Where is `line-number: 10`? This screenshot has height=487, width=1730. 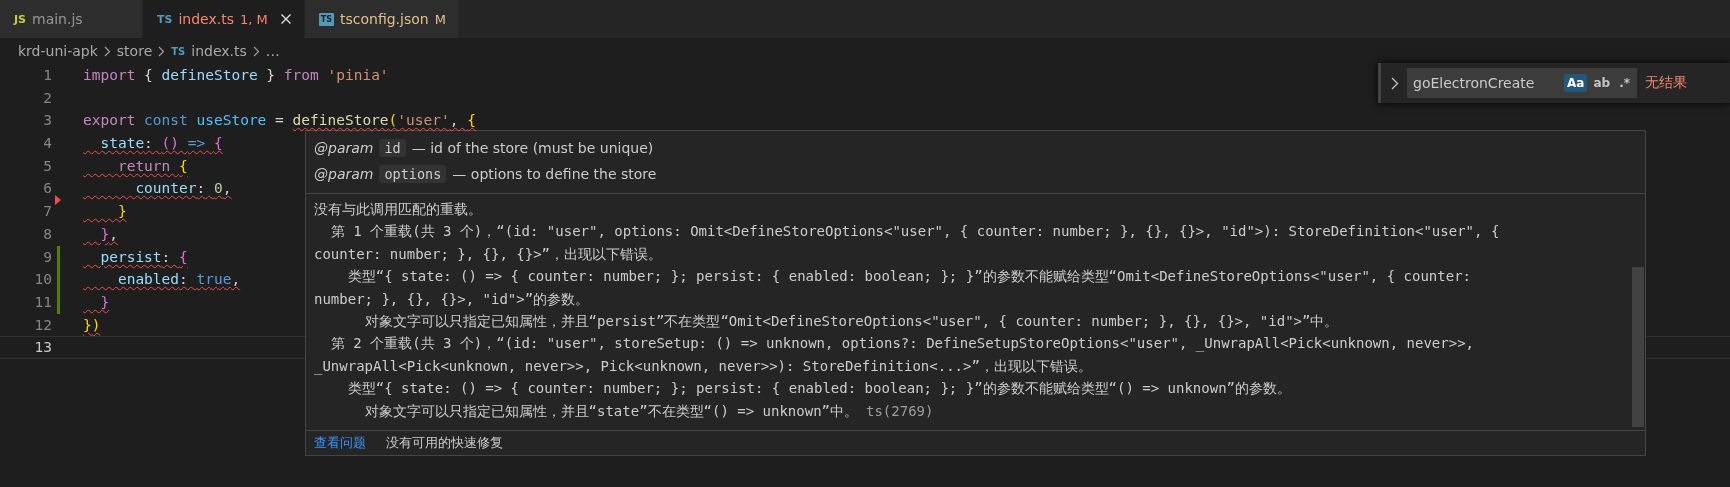 line-number: 10 is located at coordinates (42, 280).